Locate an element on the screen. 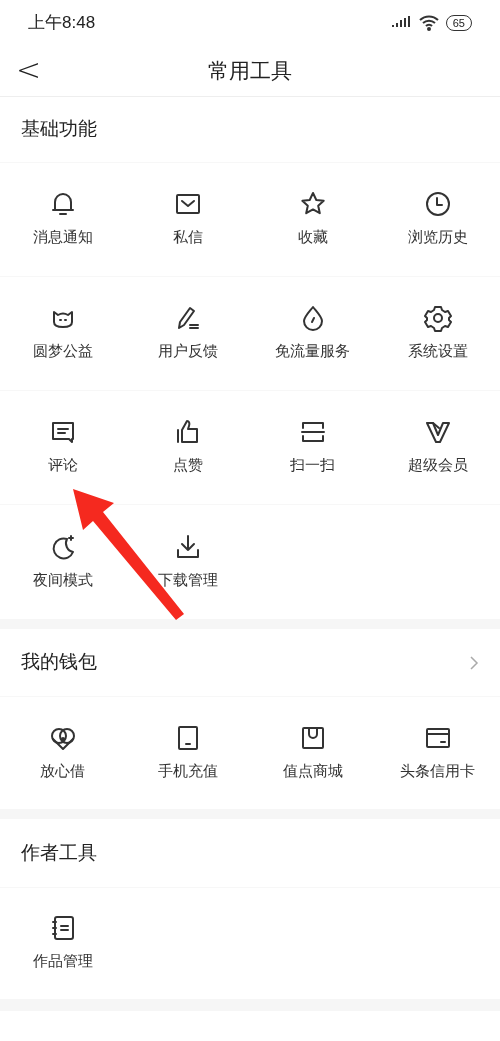 The width and height of the screenshot is (500, 1041). tool-item: 消息通知 is located at coordinates (62, 220).